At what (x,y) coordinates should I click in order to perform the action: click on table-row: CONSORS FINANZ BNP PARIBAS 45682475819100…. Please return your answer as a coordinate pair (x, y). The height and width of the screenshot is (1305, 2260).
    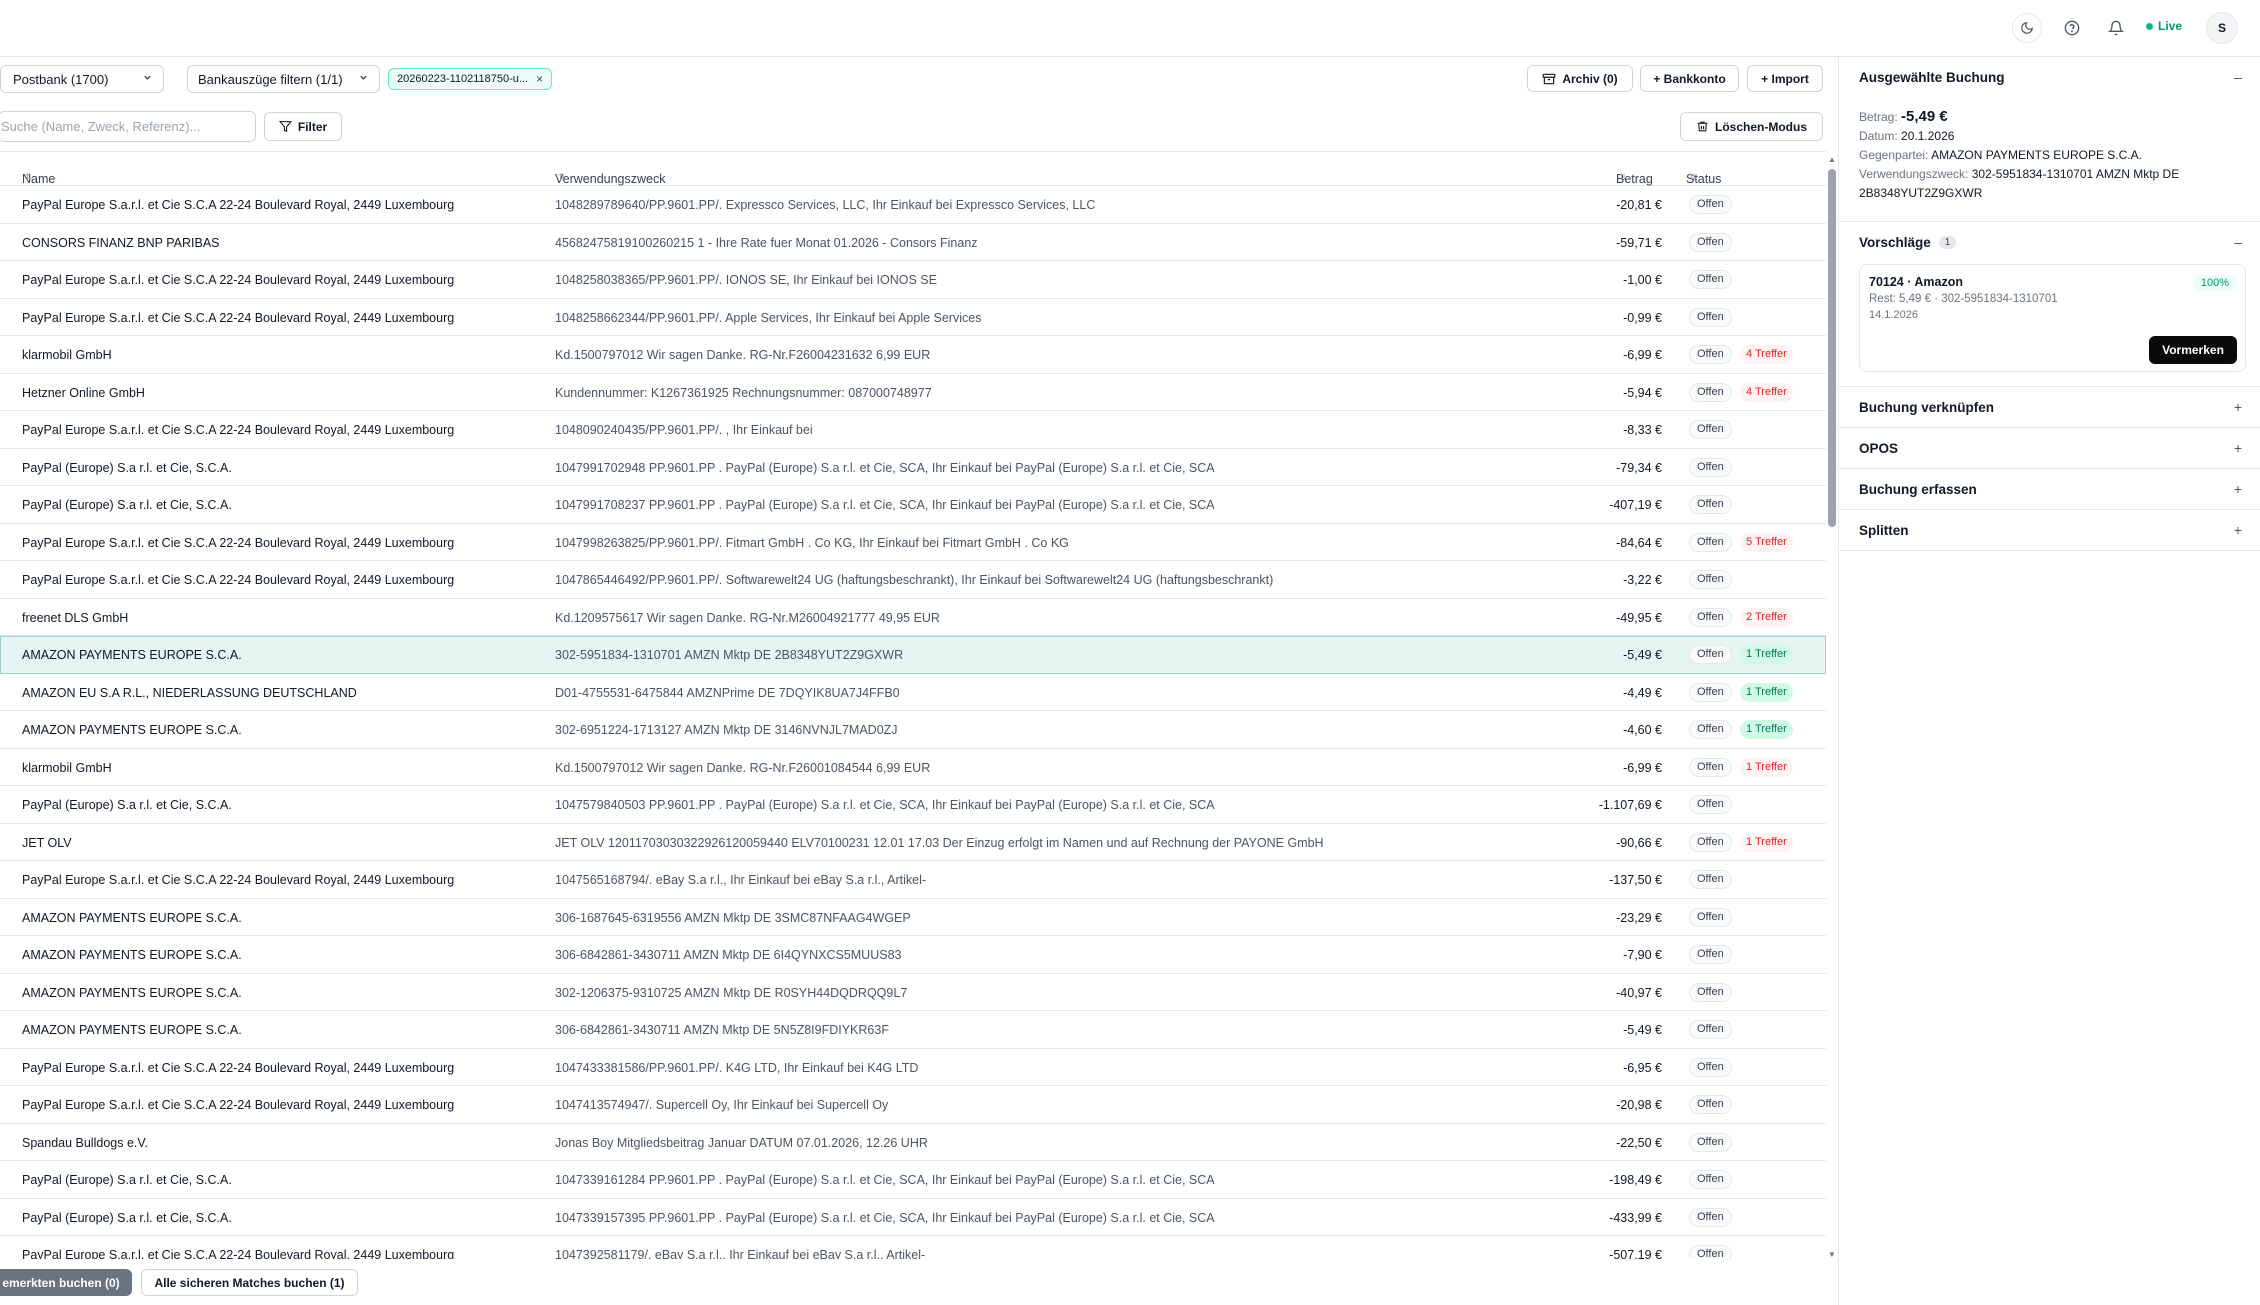
    Looking at the image, I should click on (913, 242).